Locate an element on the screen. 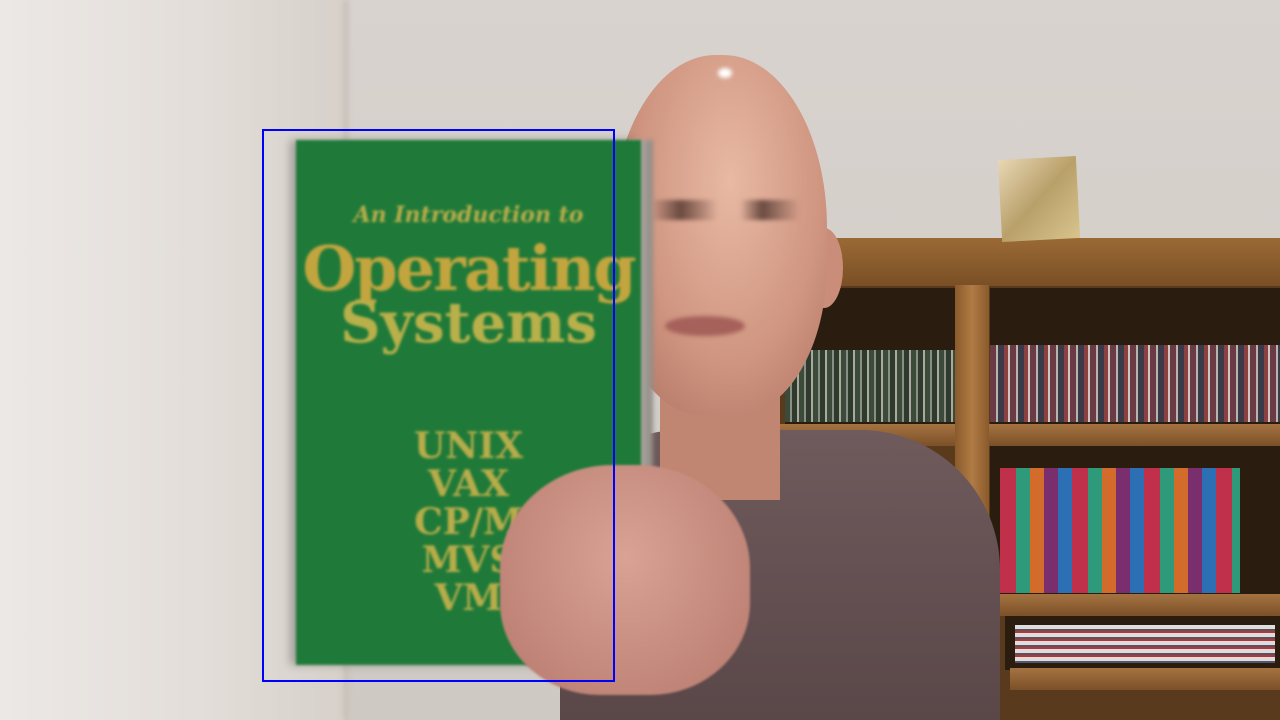 This screenshot has height=720, width=1280. head-highlight is located at coordinates (725, 73).